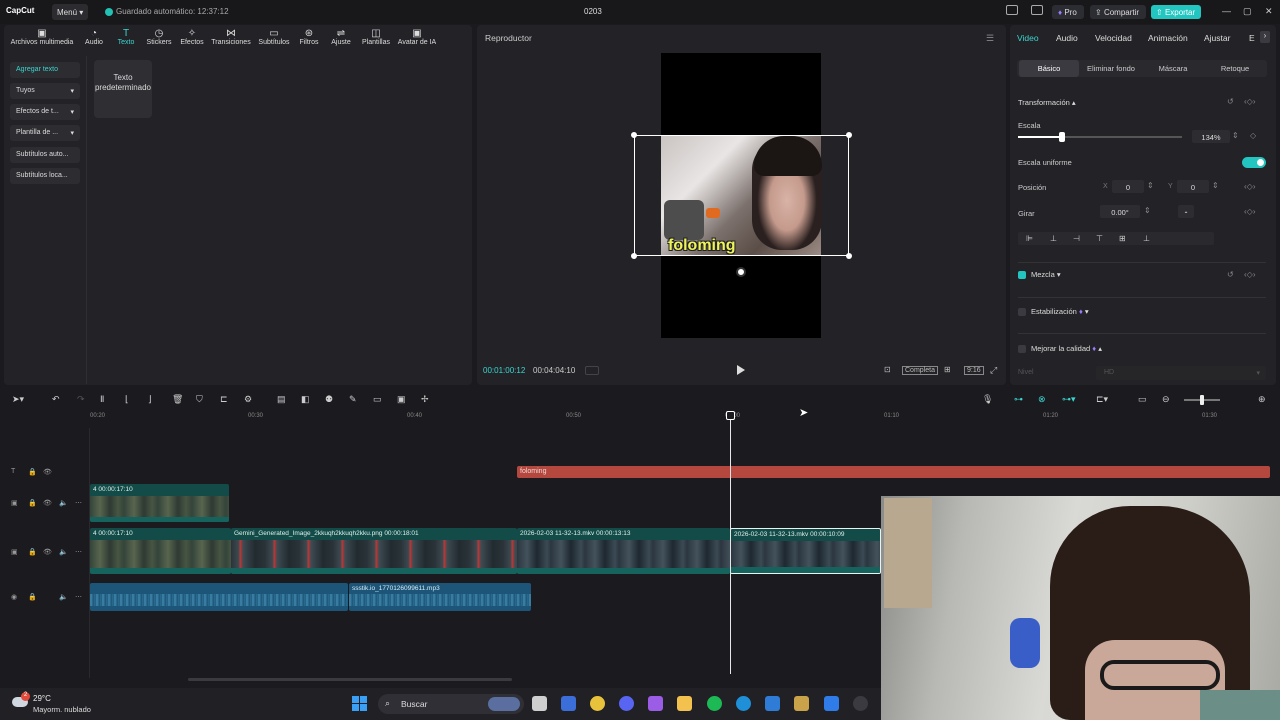 This screenshot has width=1280, height=720. Describe the element at coordinates (990, 38) in the screenshot. I see `menu-icon: ☰` at that location.